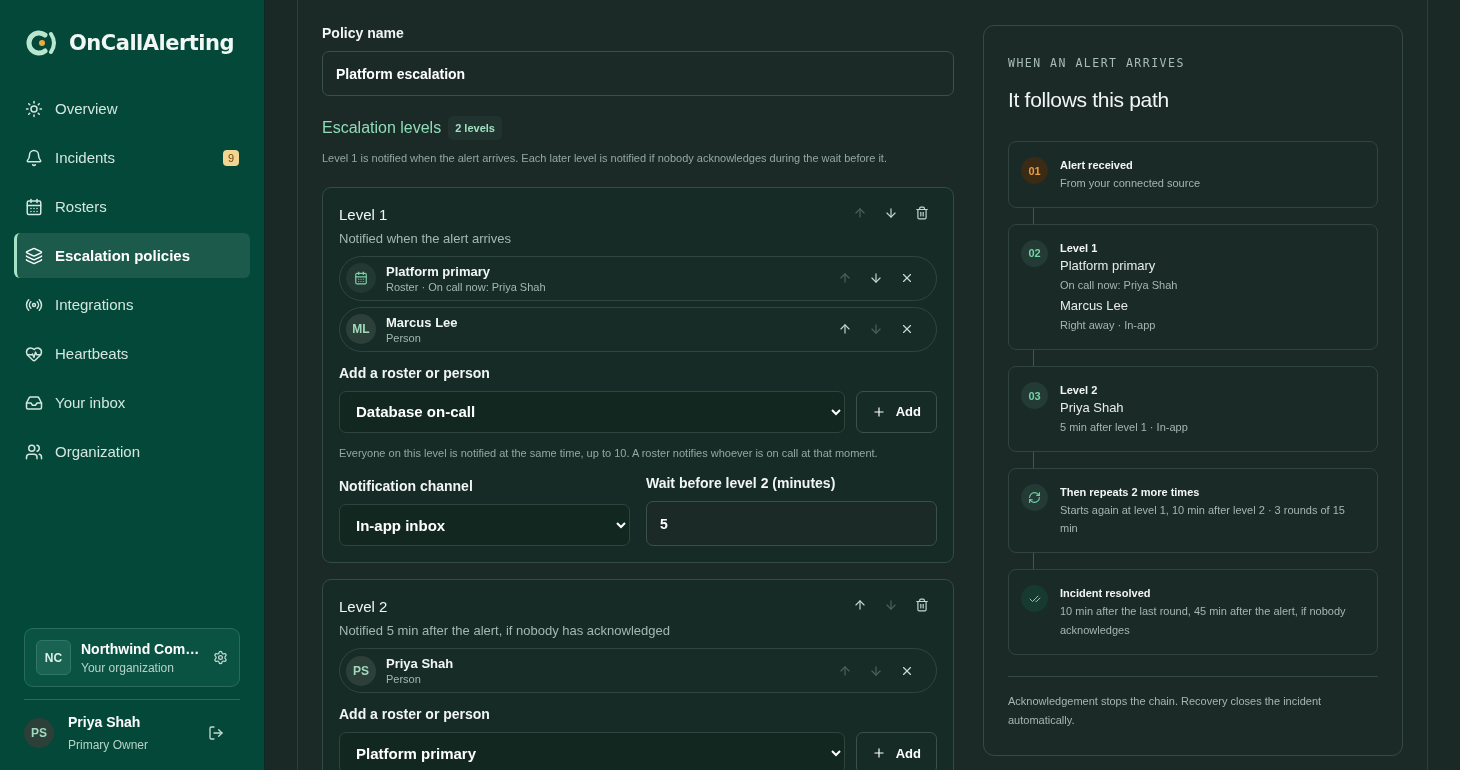 This screenshot has width=1460, height=770. I want to click on step-note: Starts again at level 1, 10 min after level 2 · 3 rounds of 15 min, so click(1203, 519).